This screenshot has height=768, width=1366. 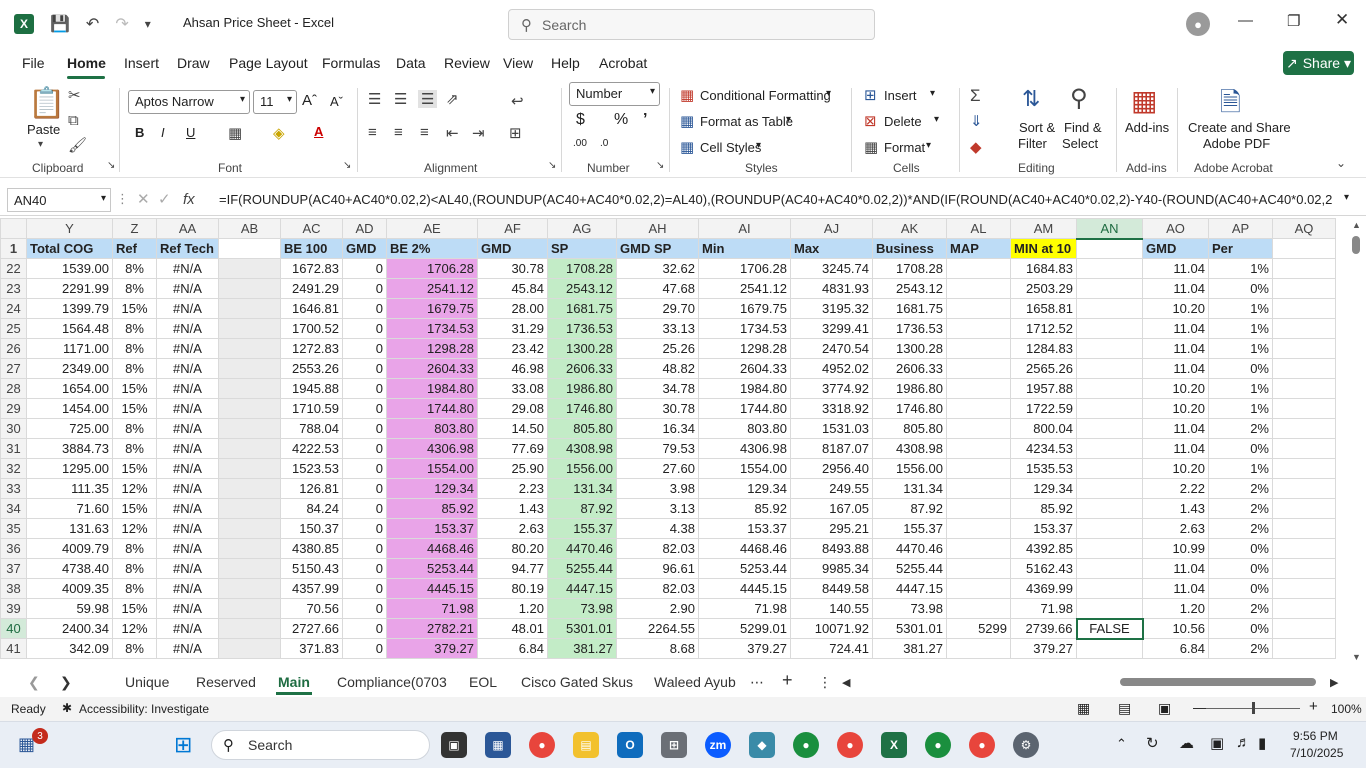 I want to click on cell-y30: 725.00, so click(x=69, y=428).